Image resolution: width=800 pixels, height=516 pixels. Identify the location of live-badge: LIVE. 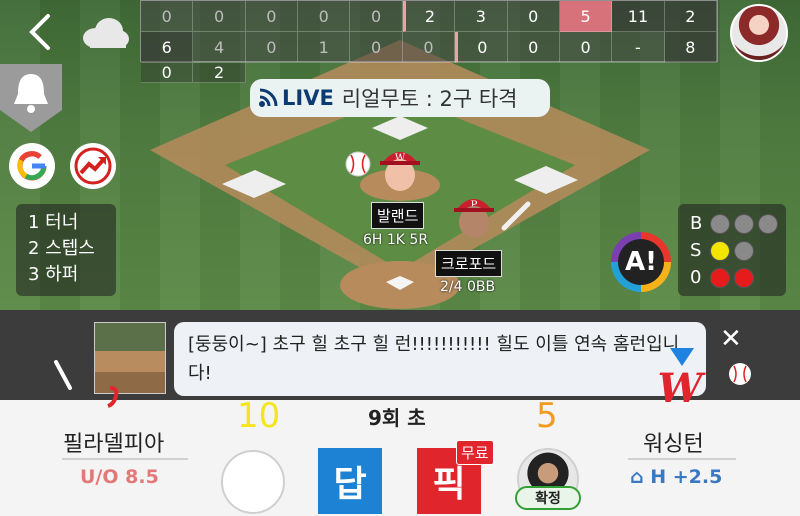
(308, 98).